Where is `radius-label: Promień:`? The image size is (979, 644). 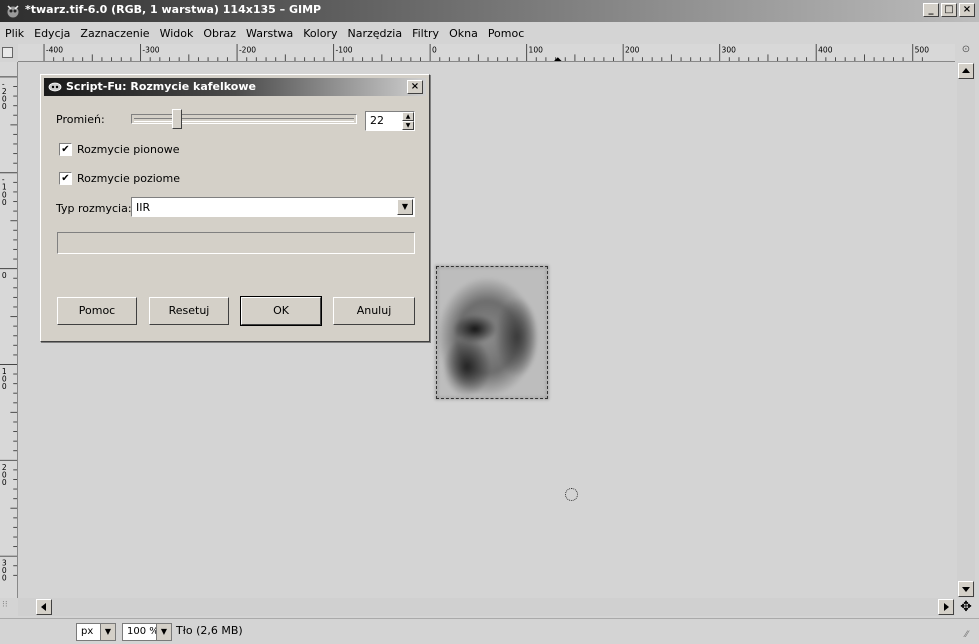
radius-label: Promień: is located at coordinates (80, 119).